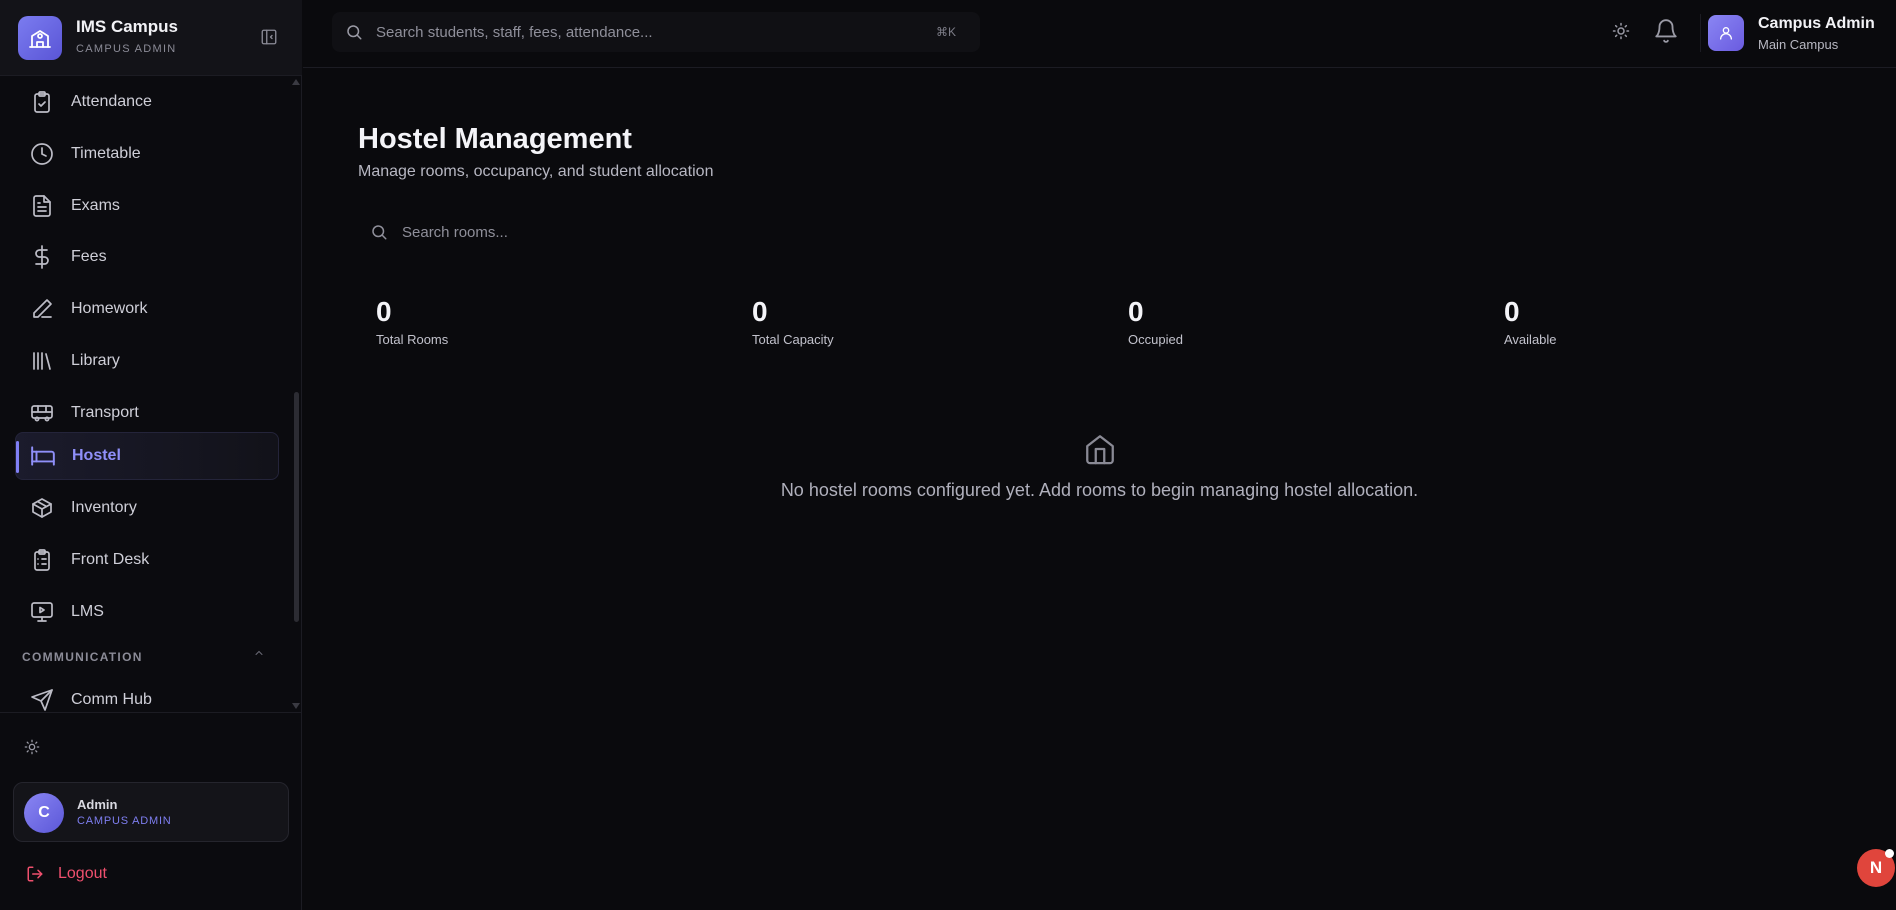 The height and width of the screenshot is (910, 1896). What do you see at coordinates (111, 101) in the screenshot?
I see `sidebar-item-label: Attendance` at bounding box center [111, 101].